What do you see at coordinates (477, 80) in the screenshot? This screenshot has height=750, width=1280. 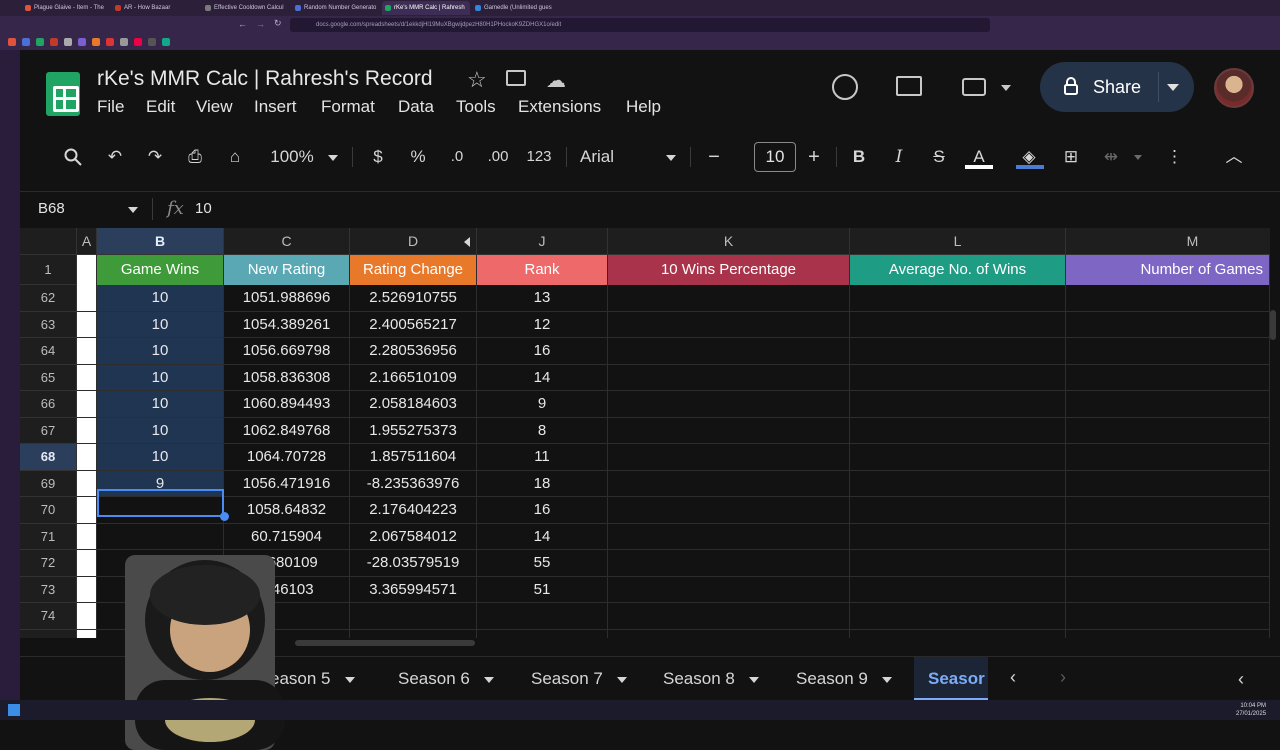 I see `star-icon: ☆` at bounding box center [477, 80].